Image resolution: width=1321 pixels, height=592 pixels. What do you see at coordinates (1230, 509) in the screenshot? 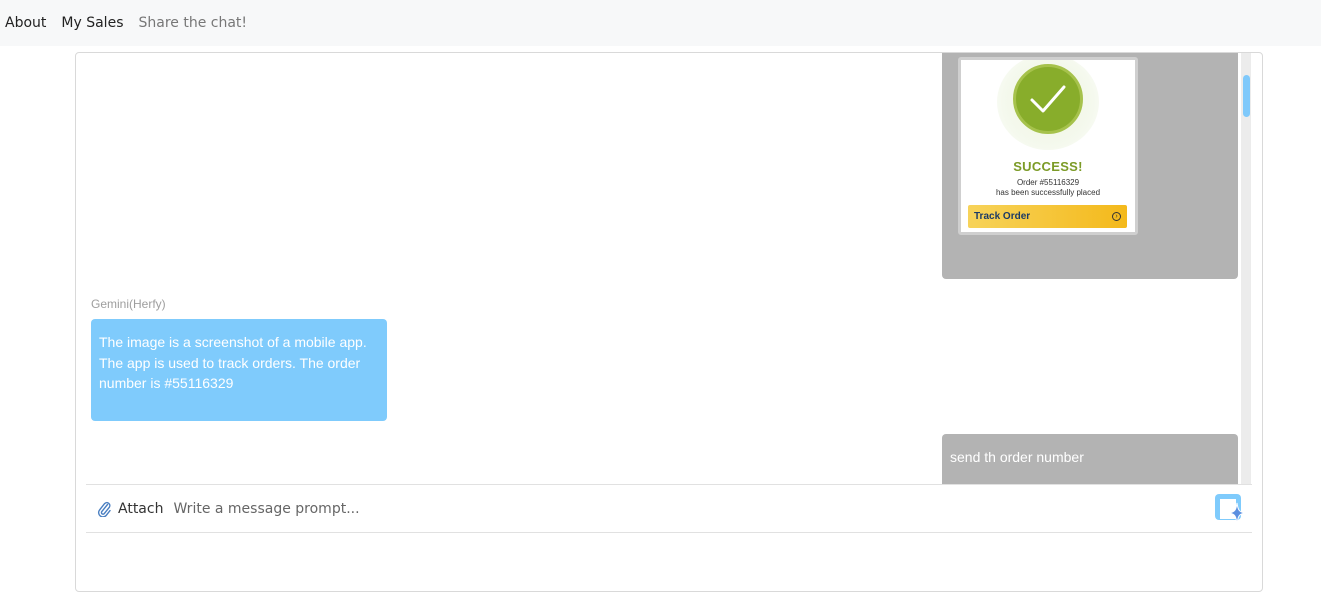
I see `gemini-sparkle-send-icon` at bounding box center [1230, 509].